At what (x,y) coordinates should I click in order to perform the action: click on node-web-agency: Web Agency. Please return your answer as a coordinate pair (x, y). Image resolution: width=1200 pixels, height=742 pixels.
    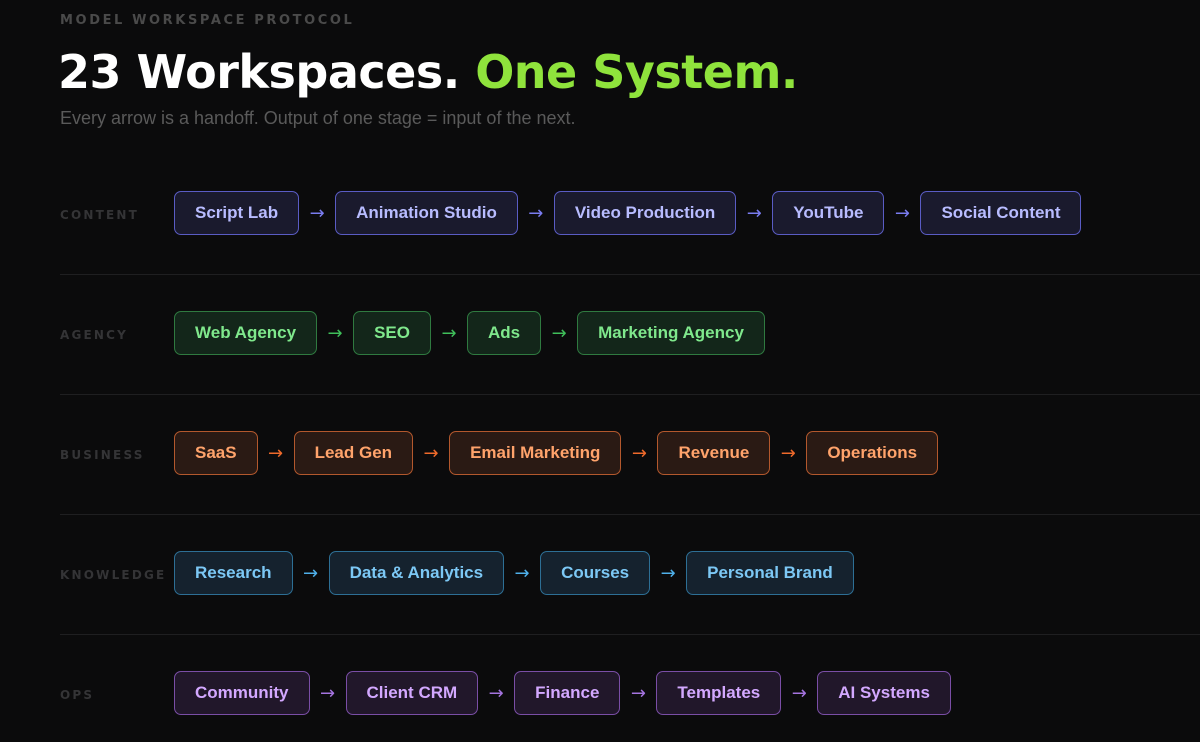
    Looking at the image, I should click on (246, 333).